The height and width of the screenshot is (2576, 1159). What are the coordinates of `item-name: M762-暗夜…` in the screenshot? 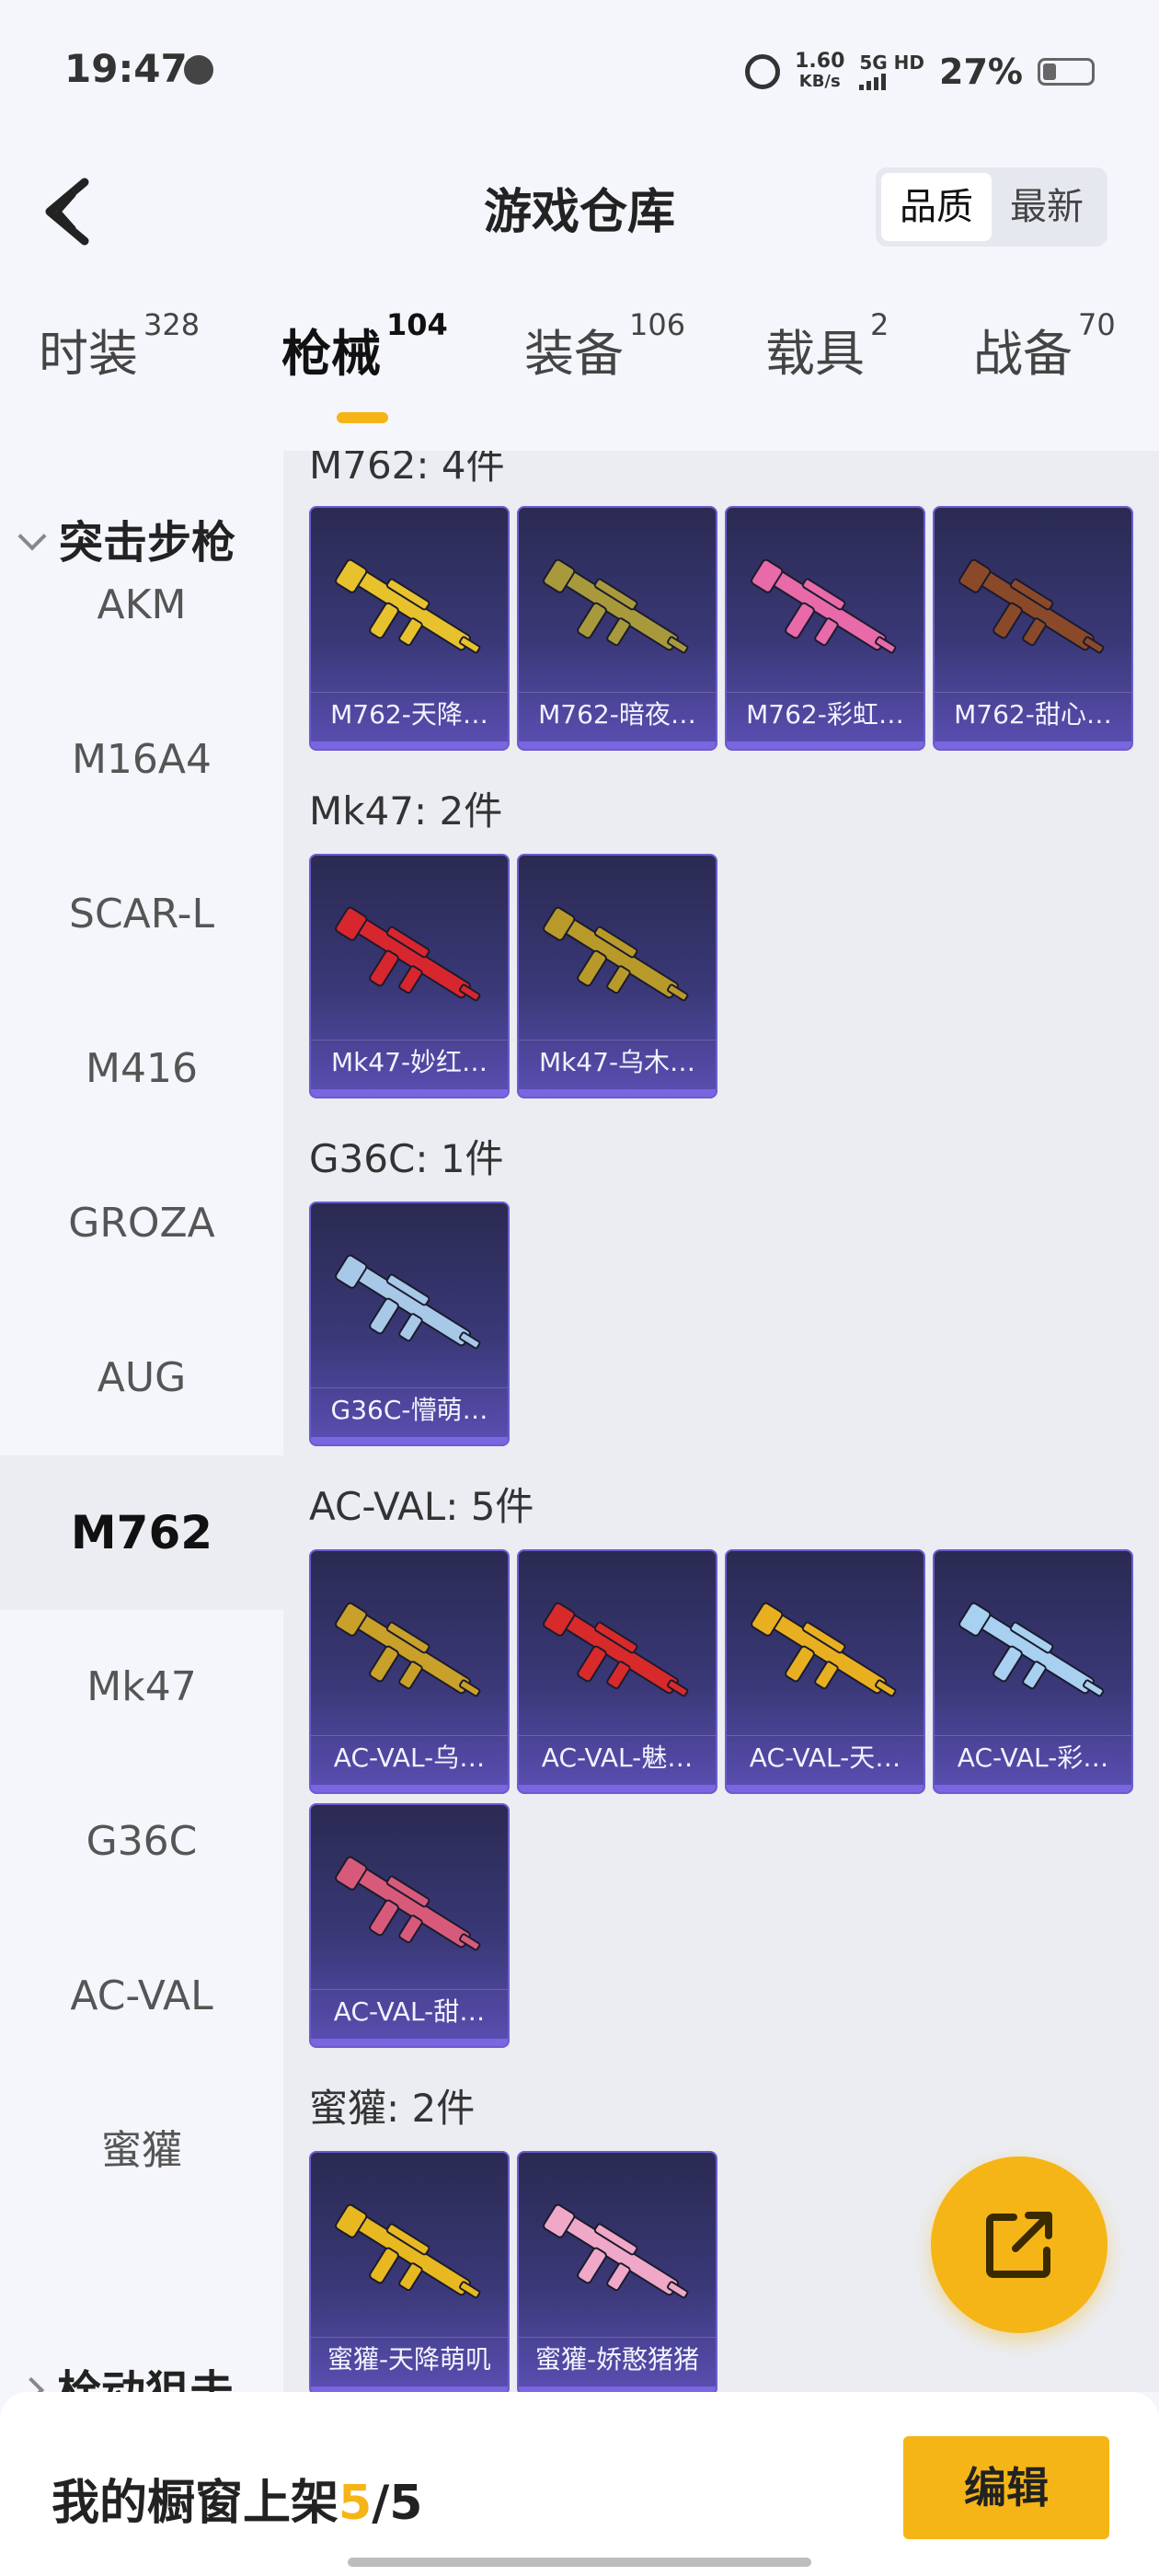 It's located at (617, 714).